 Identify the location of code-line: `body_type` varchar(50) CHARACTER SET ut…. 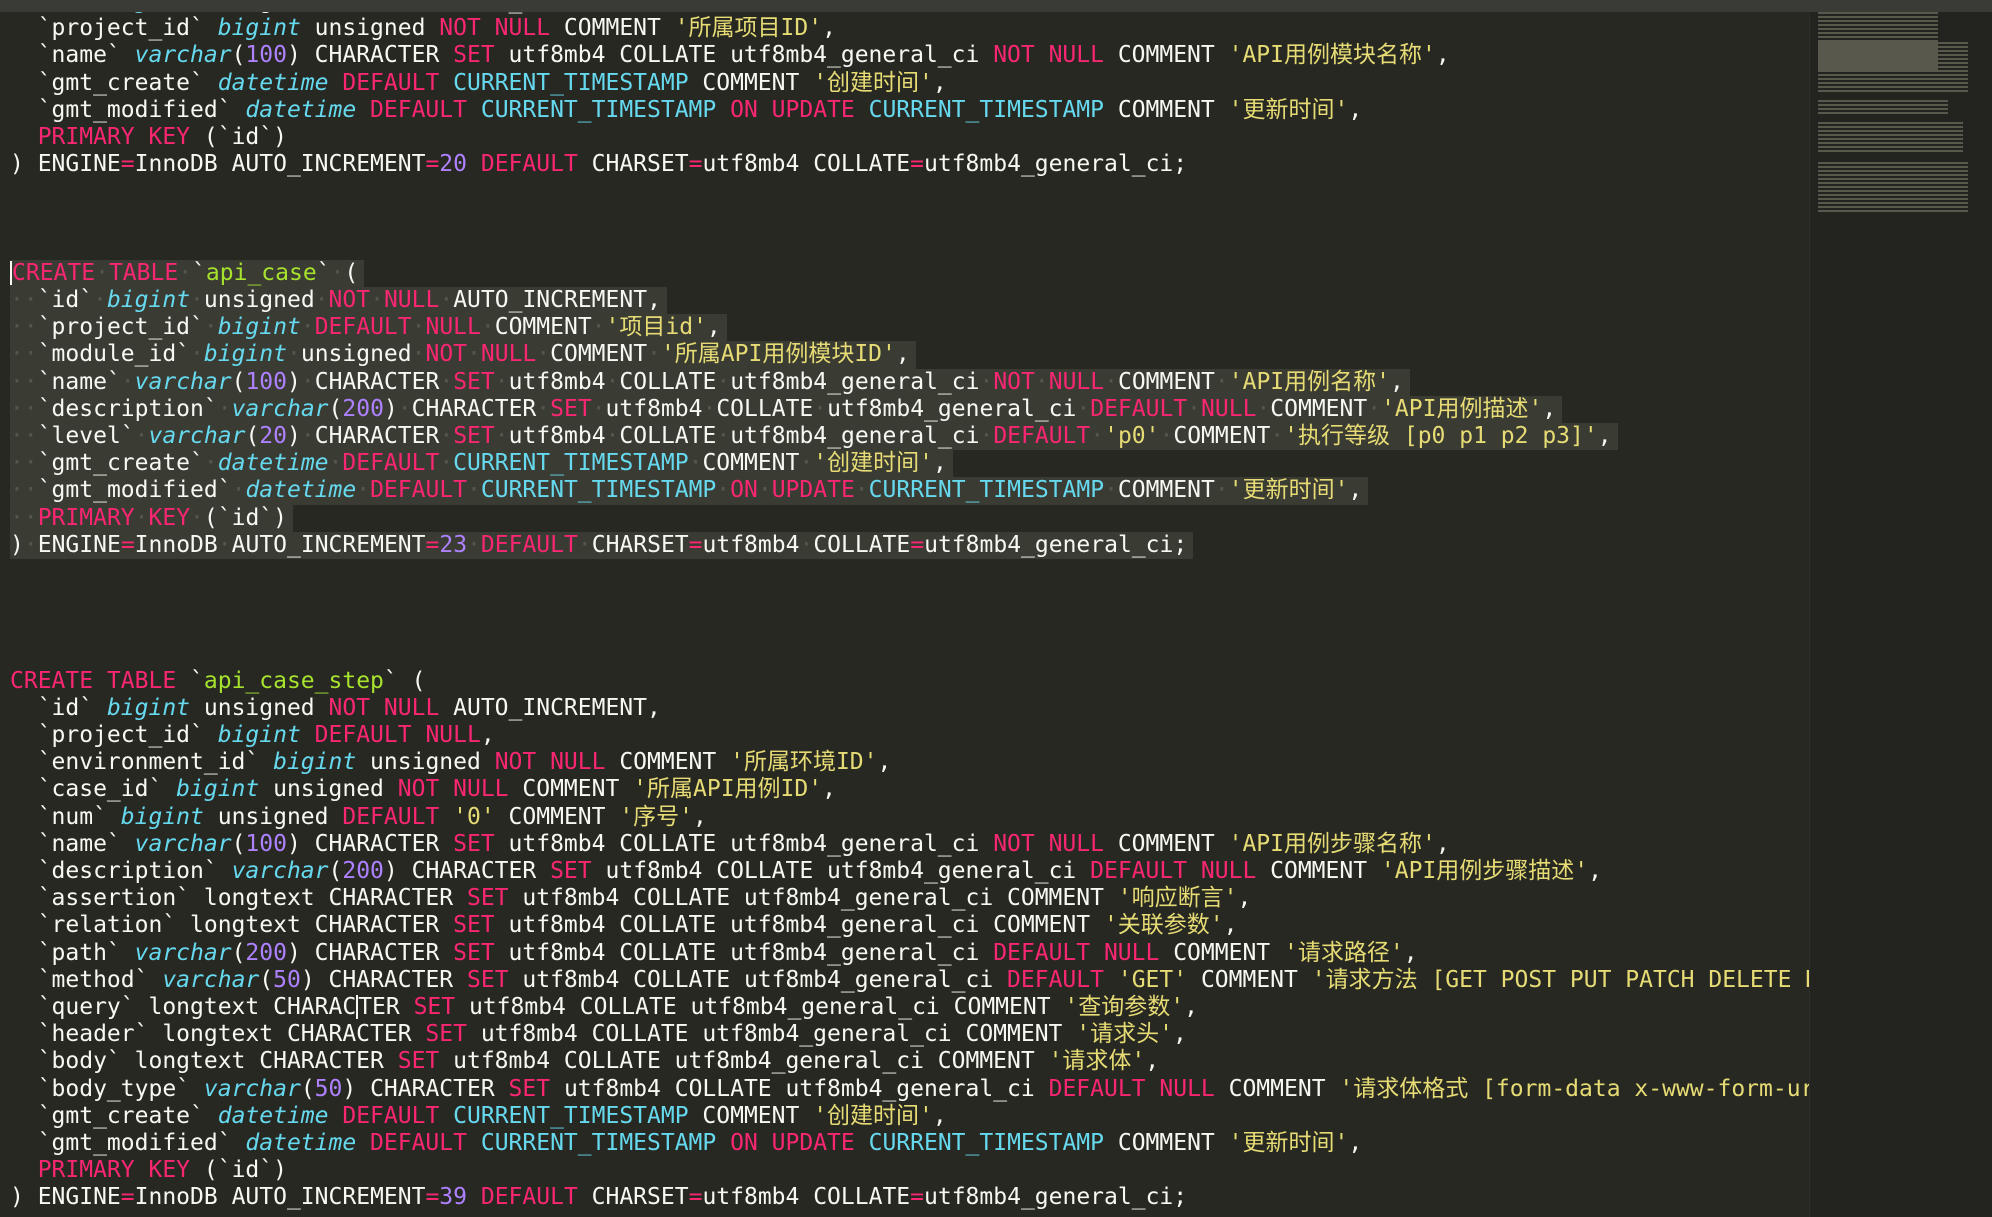
(910, 1089).